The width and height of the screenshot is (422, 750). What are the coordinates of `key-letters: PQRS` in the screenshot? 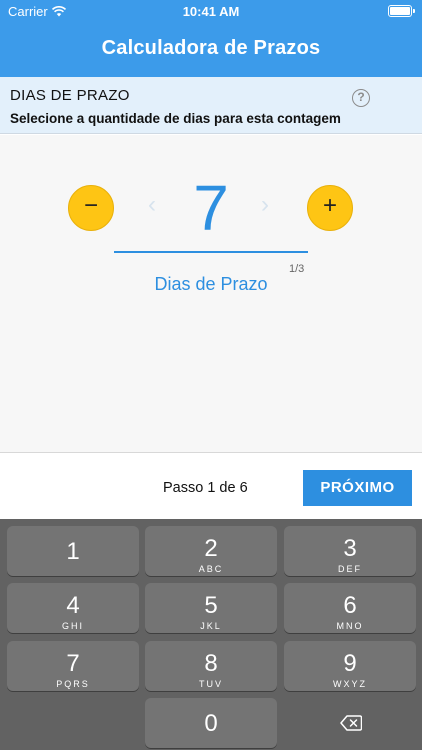 It's located at (73, 684).